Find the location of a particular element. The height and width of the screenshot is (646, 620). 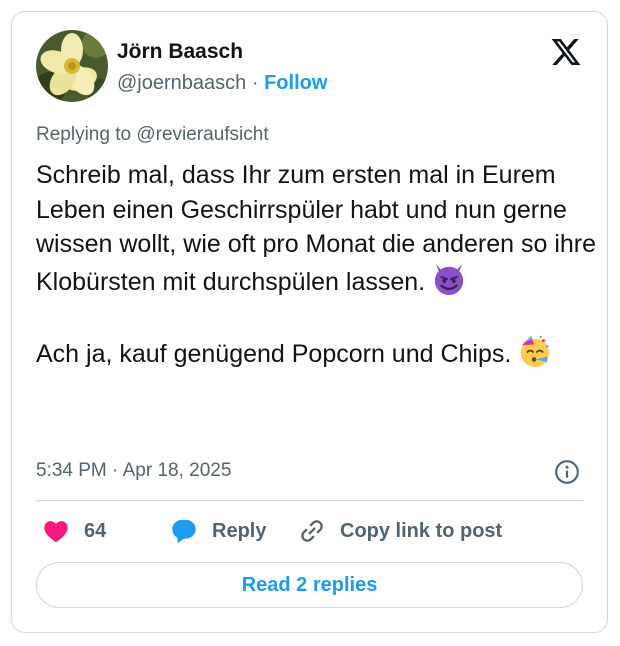

heart-icon is located at coordinates (56, 532).